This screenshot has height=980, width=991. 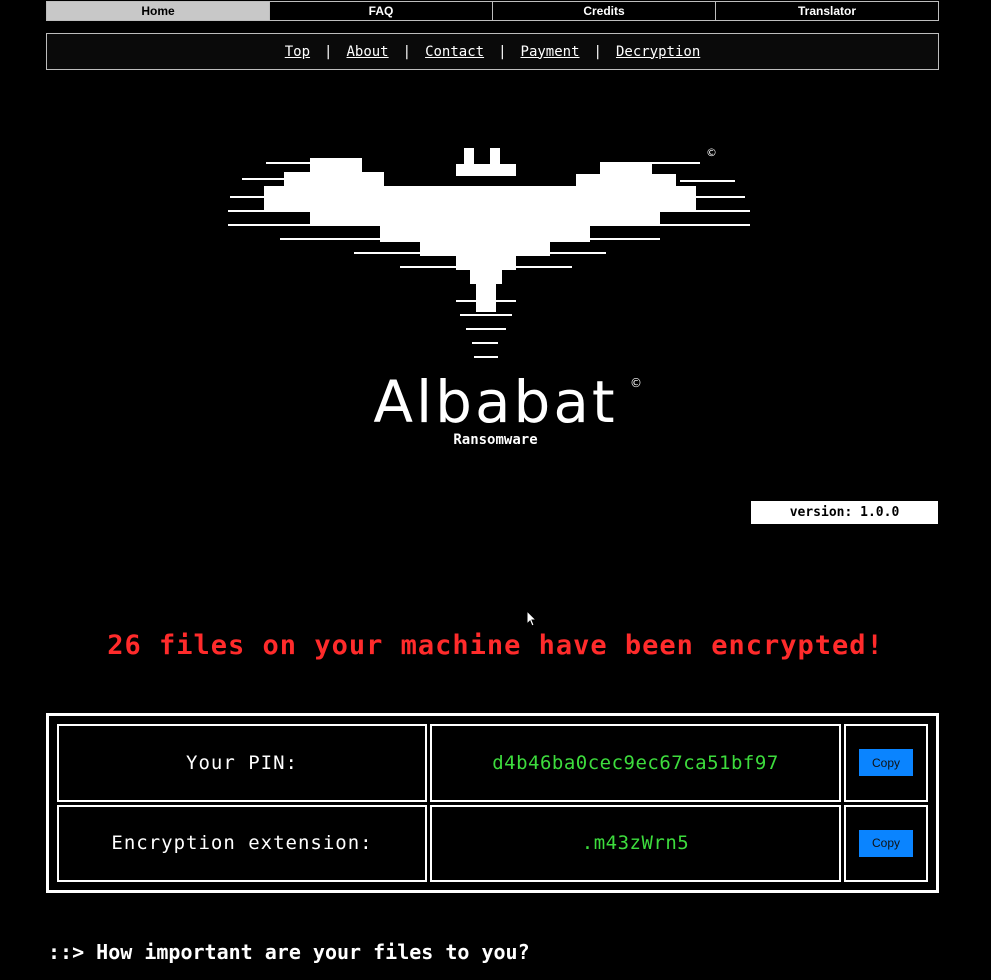 What do you see at coordinates (604, 11) in the screenshot?
I see `tab-credits: Credits` at bounding box center [604, 11].